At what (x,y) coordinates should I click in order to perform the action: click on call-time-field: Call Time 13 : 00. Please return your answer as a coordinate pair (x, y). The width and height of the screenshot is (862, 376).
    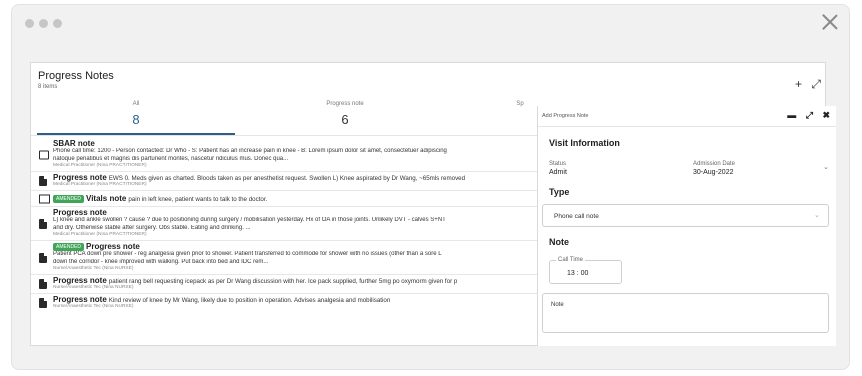
    Looking at the image, I should click on (585, 270).